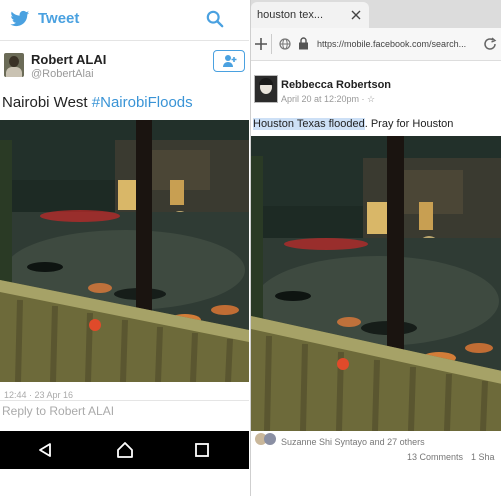 The width and height of the screenshot is (501, 496). What do you see at coordinates (20, 18) in the screenshot?
I see `twitter-bird-icon` at bounding box center [20, 18].